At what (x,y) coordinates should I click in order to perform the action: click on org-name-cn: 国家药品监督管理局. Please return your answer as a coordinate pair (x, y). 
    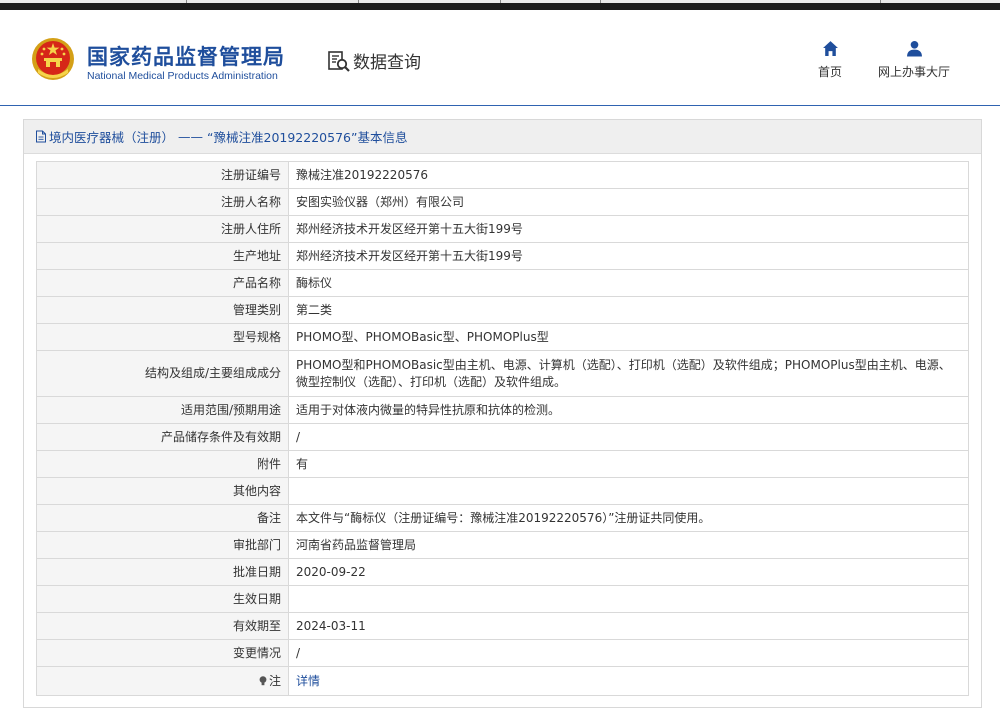
    Looking at the image, I should click on (186, 57).